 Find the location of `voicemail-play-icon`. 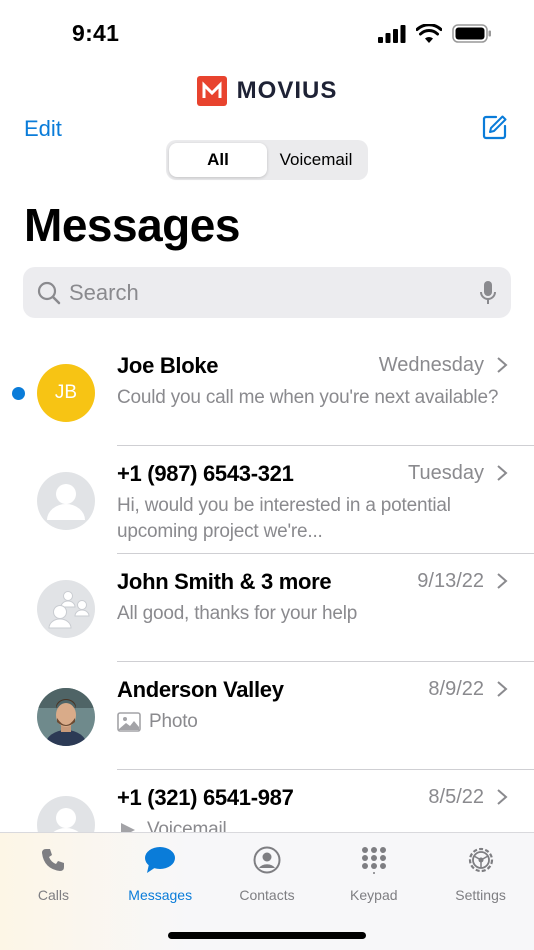

voicemail-play-icon is located at coordinates (128, 827).